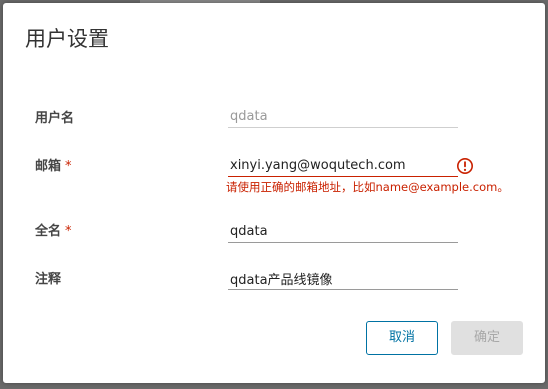 This screenshot has height=389, width=548. What do you see at coordinates (367, 187) in the screenshot?
I see `email-error-message: 请使用正确的邮箱地址，比如name@example.com。` at bounding box center [367, 187].